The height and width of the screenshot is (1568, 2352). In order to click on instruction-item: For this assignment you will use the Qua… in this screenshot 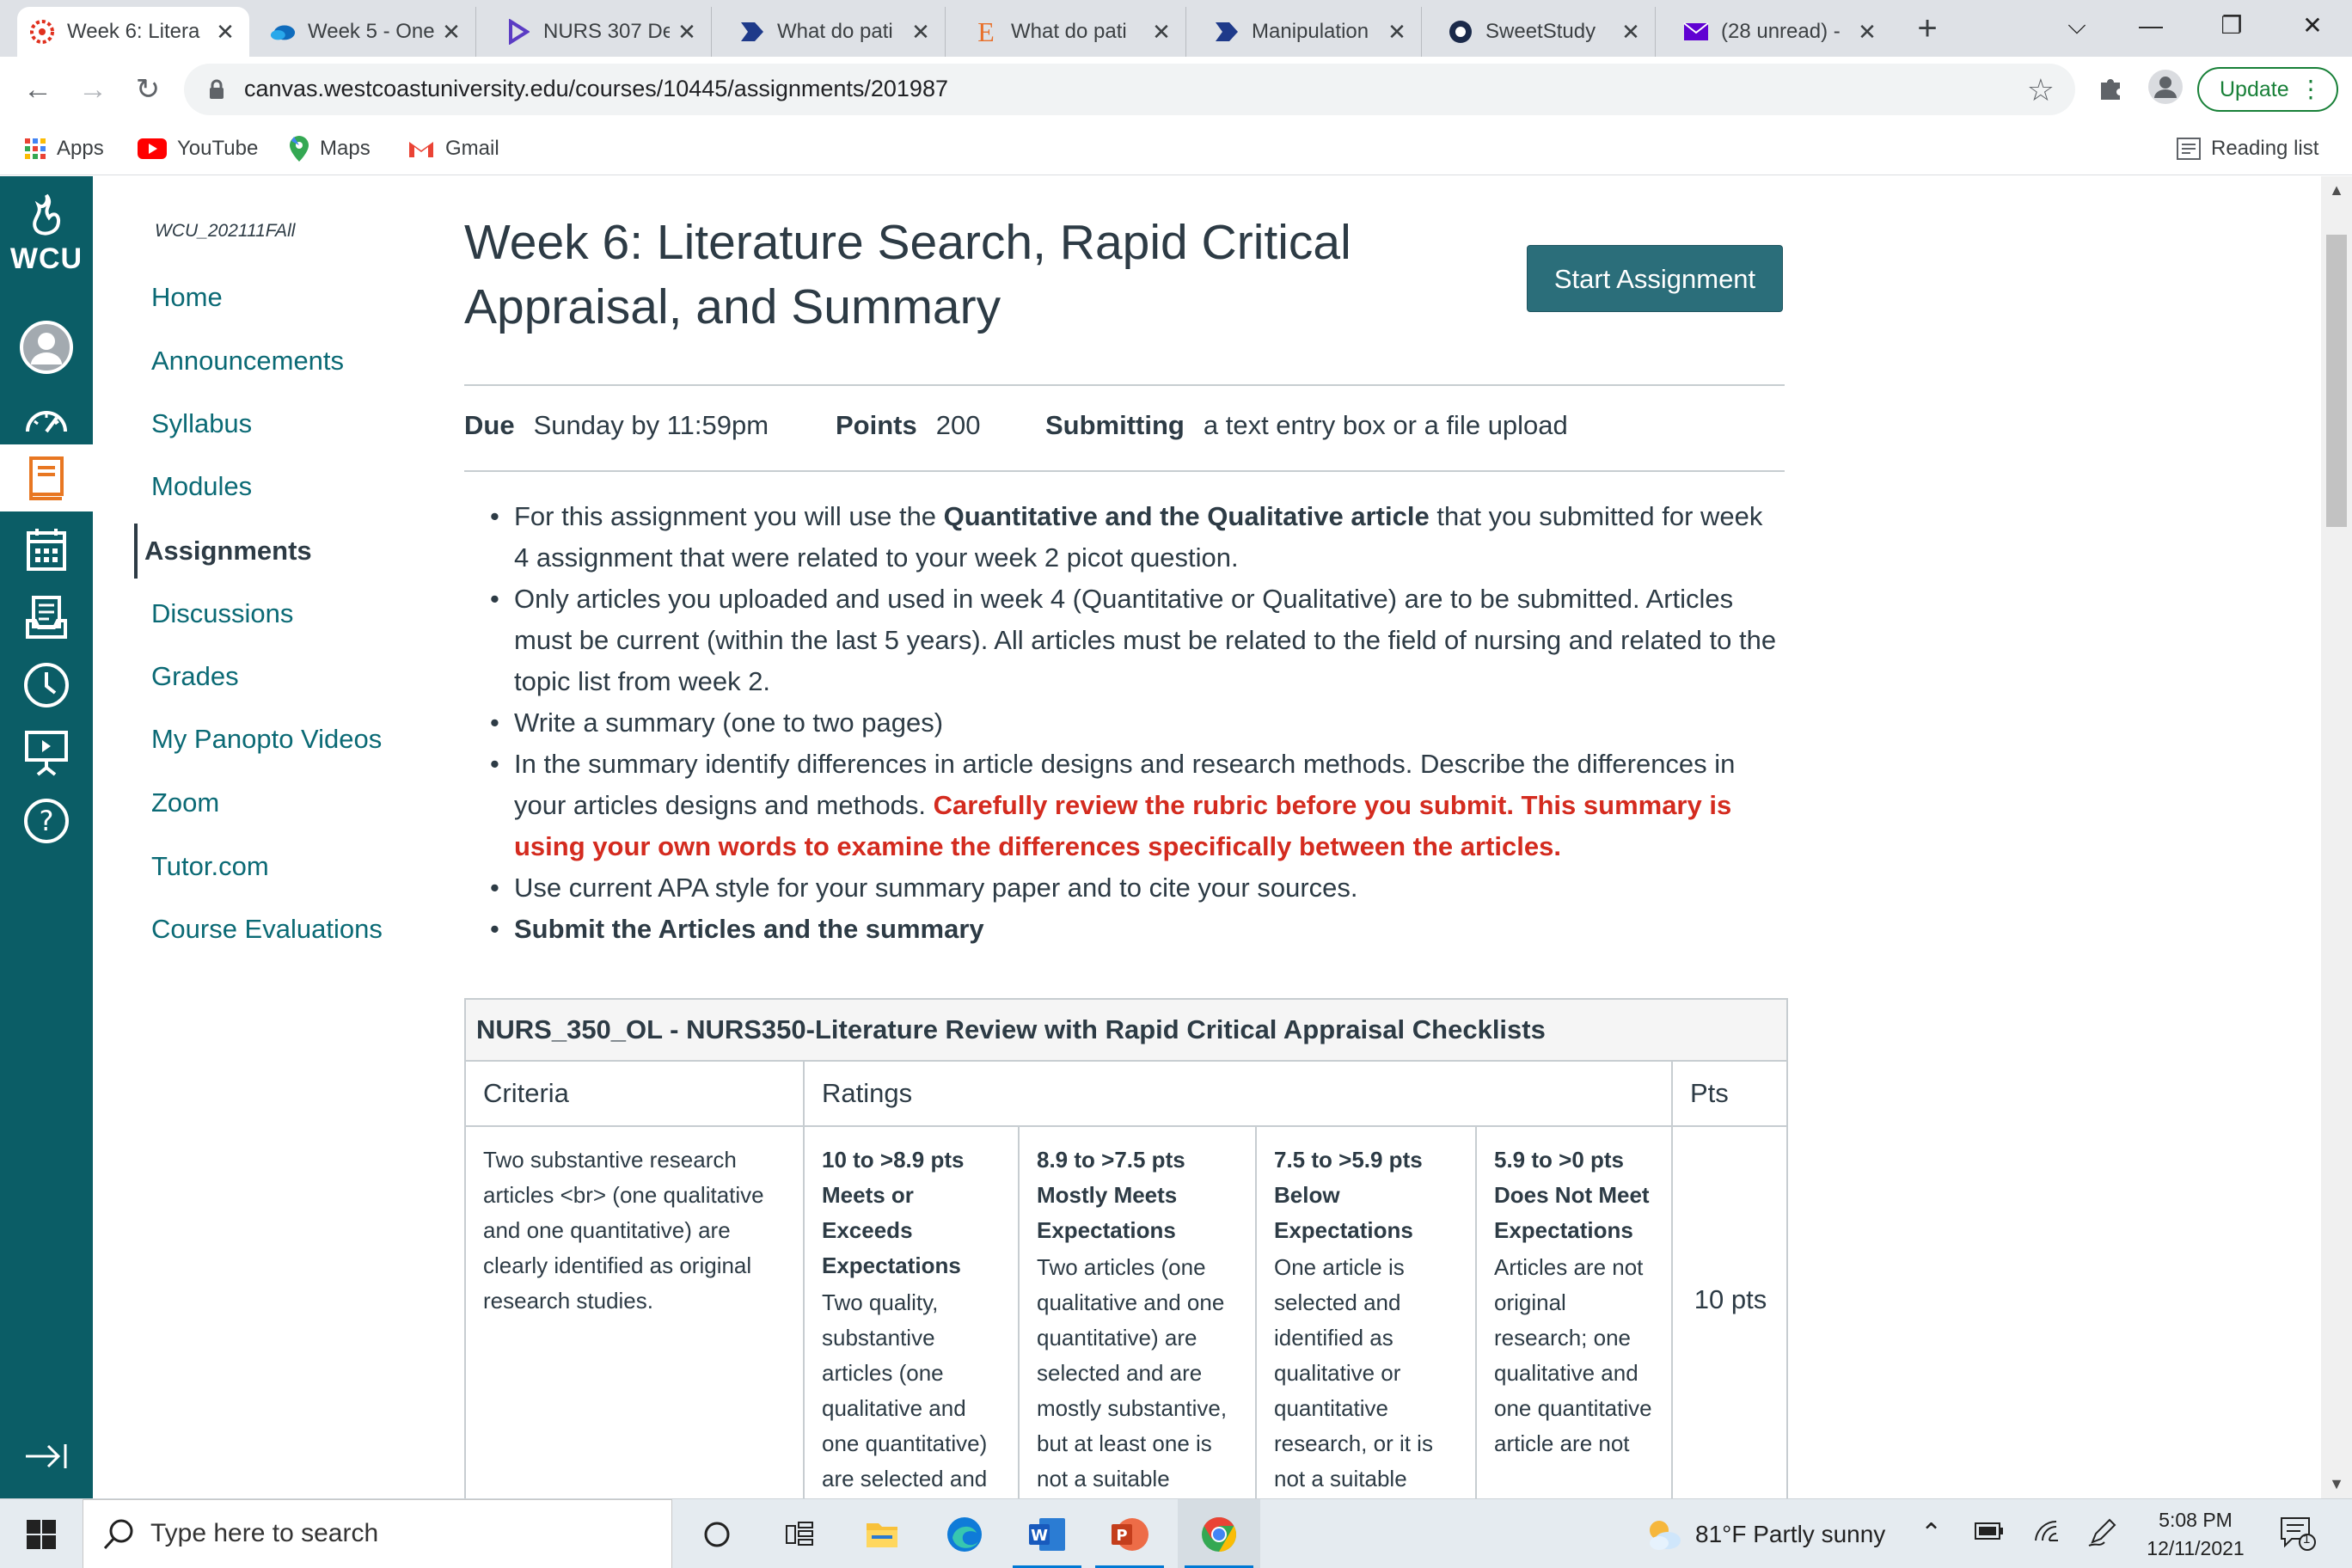, I will do `click(1137, 537)`.